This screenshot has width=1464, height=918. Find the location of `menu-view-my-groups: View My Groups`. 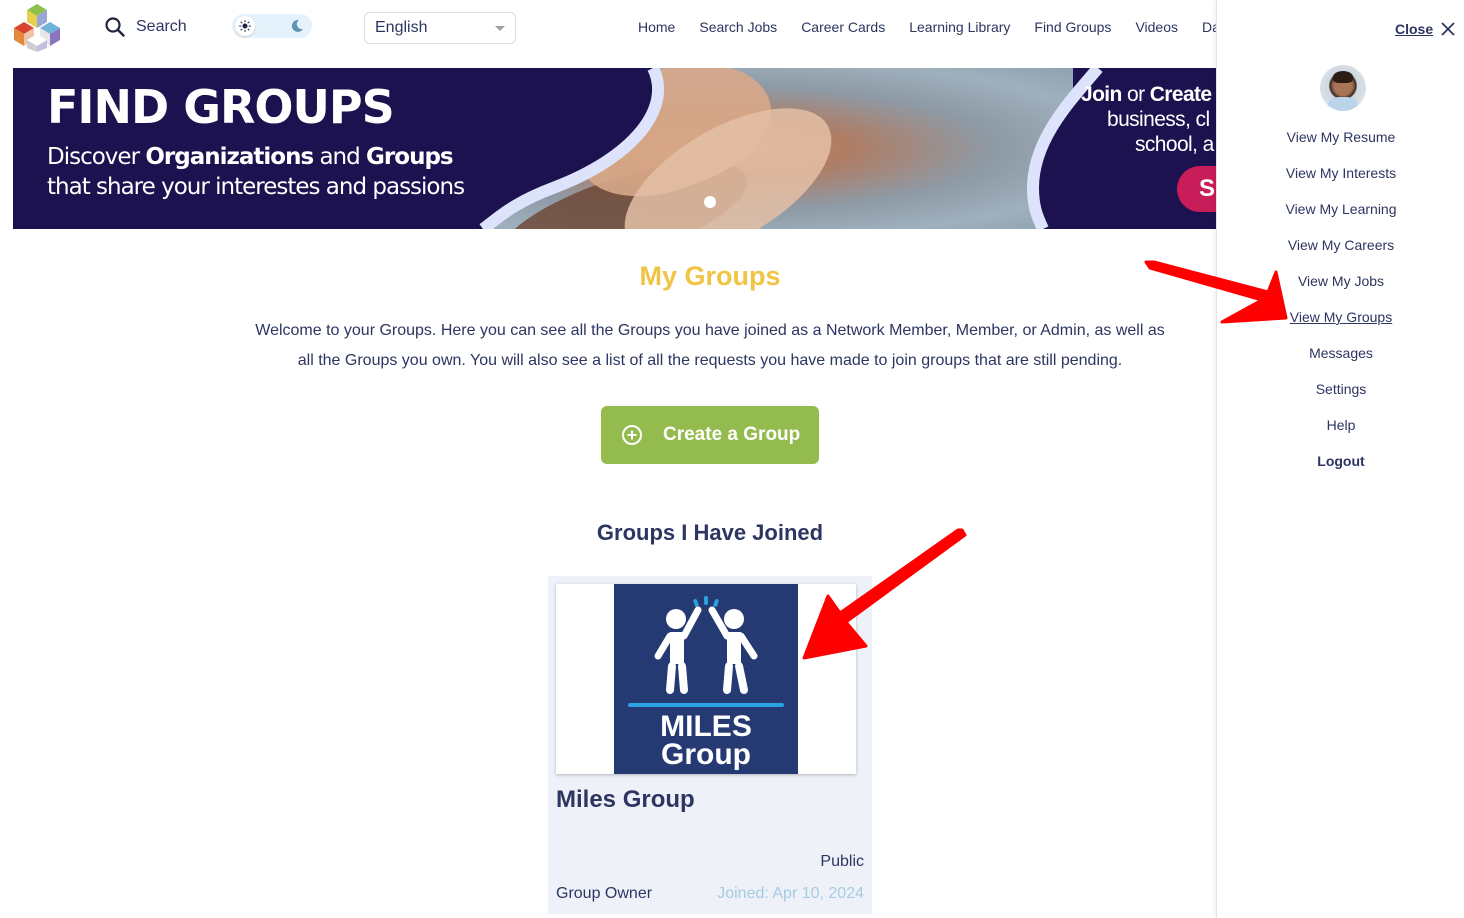

menu-view-my-groups: View My Groups is located at coordinates (1340, 324).